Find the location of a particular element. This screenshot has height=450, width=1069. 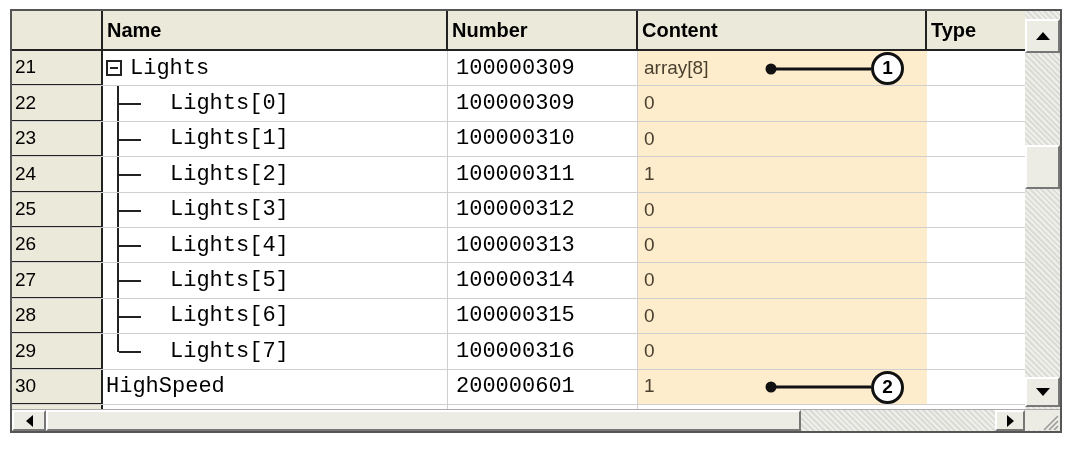

row-header: 24 is located at coordinates (57, 174).